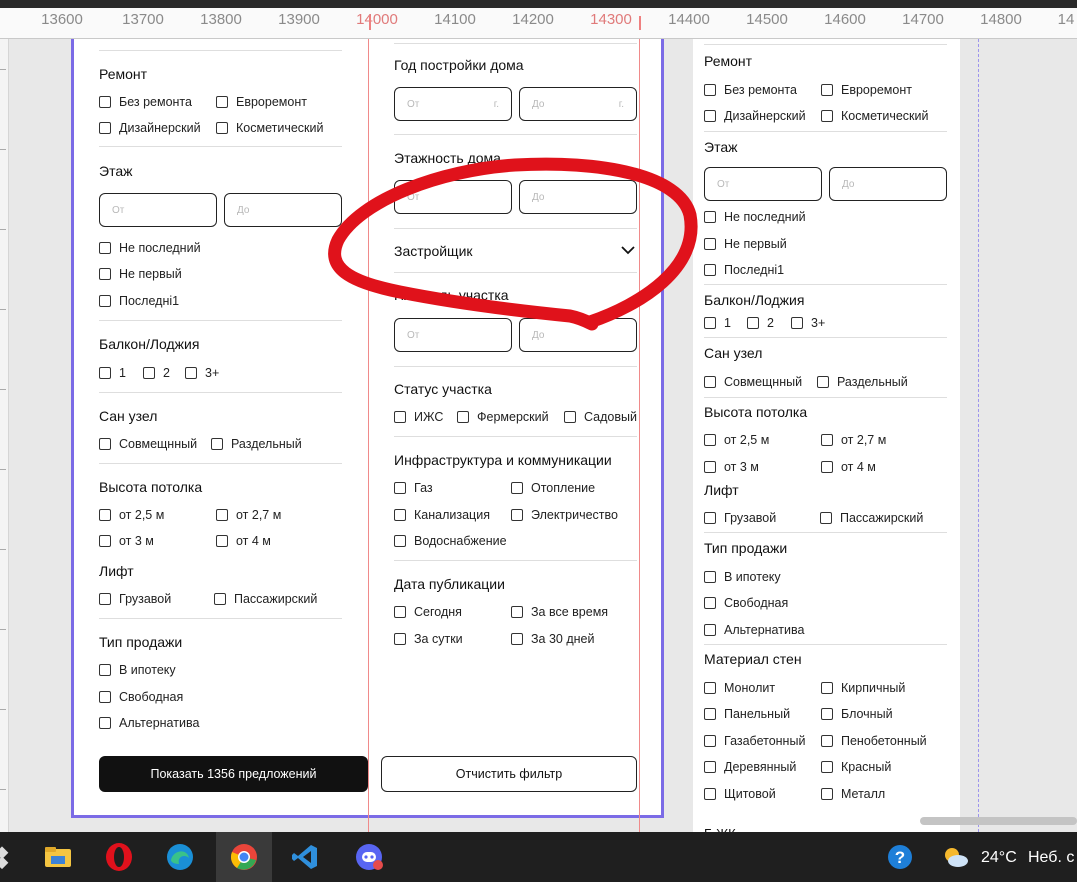 Image resolution: width=1077 pixels, height=882 pixels. I want to click on files-icon, so click(11, 857).